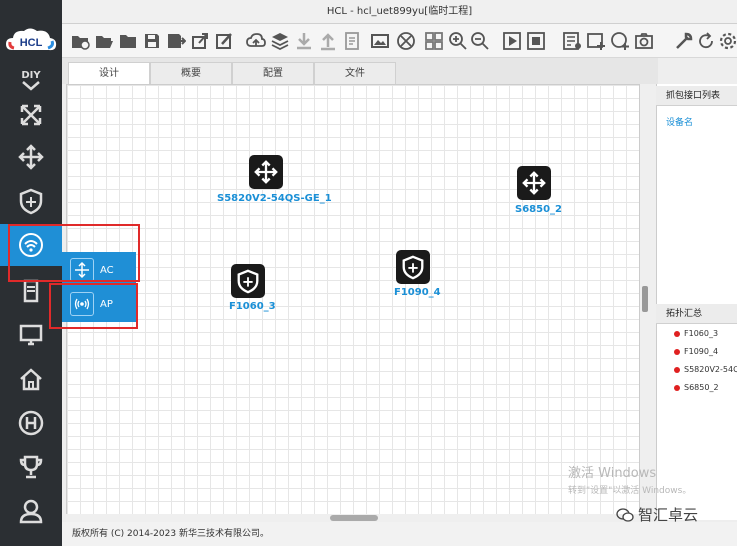 The height and width of the screenshot is (546, 737). I want to click on settings-button, so click(684, 41).